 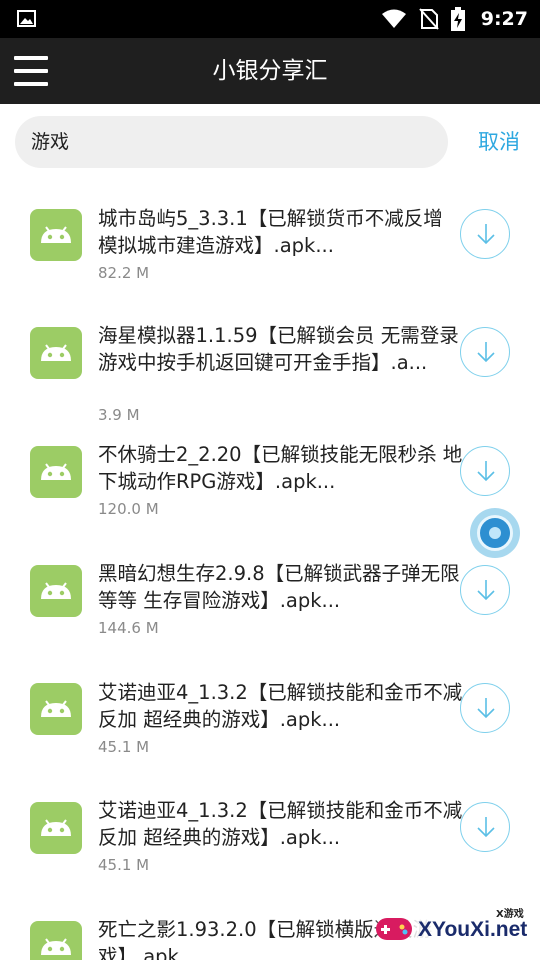 What do you see at coordinates (124, 273) in the screenshot?
I see `item-size: 82.2 M` at bounding box center [124, 273].